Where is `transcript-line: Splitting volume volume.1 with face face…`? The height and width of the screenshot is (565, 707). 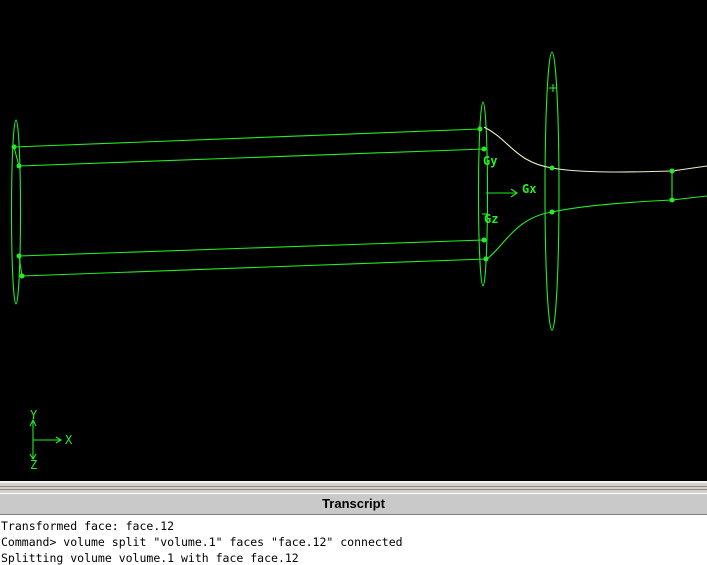
transcript-line: Splitting volume volume.1 with face face… is located at coordinates (150, 558).